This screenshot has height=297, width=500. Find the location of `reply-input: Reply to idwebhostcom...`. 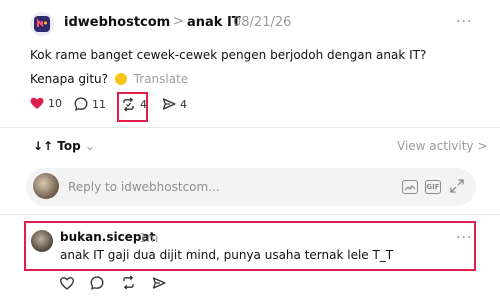

reply-input: Reply to idwebhostcom... is located at coordinates (144, 187).